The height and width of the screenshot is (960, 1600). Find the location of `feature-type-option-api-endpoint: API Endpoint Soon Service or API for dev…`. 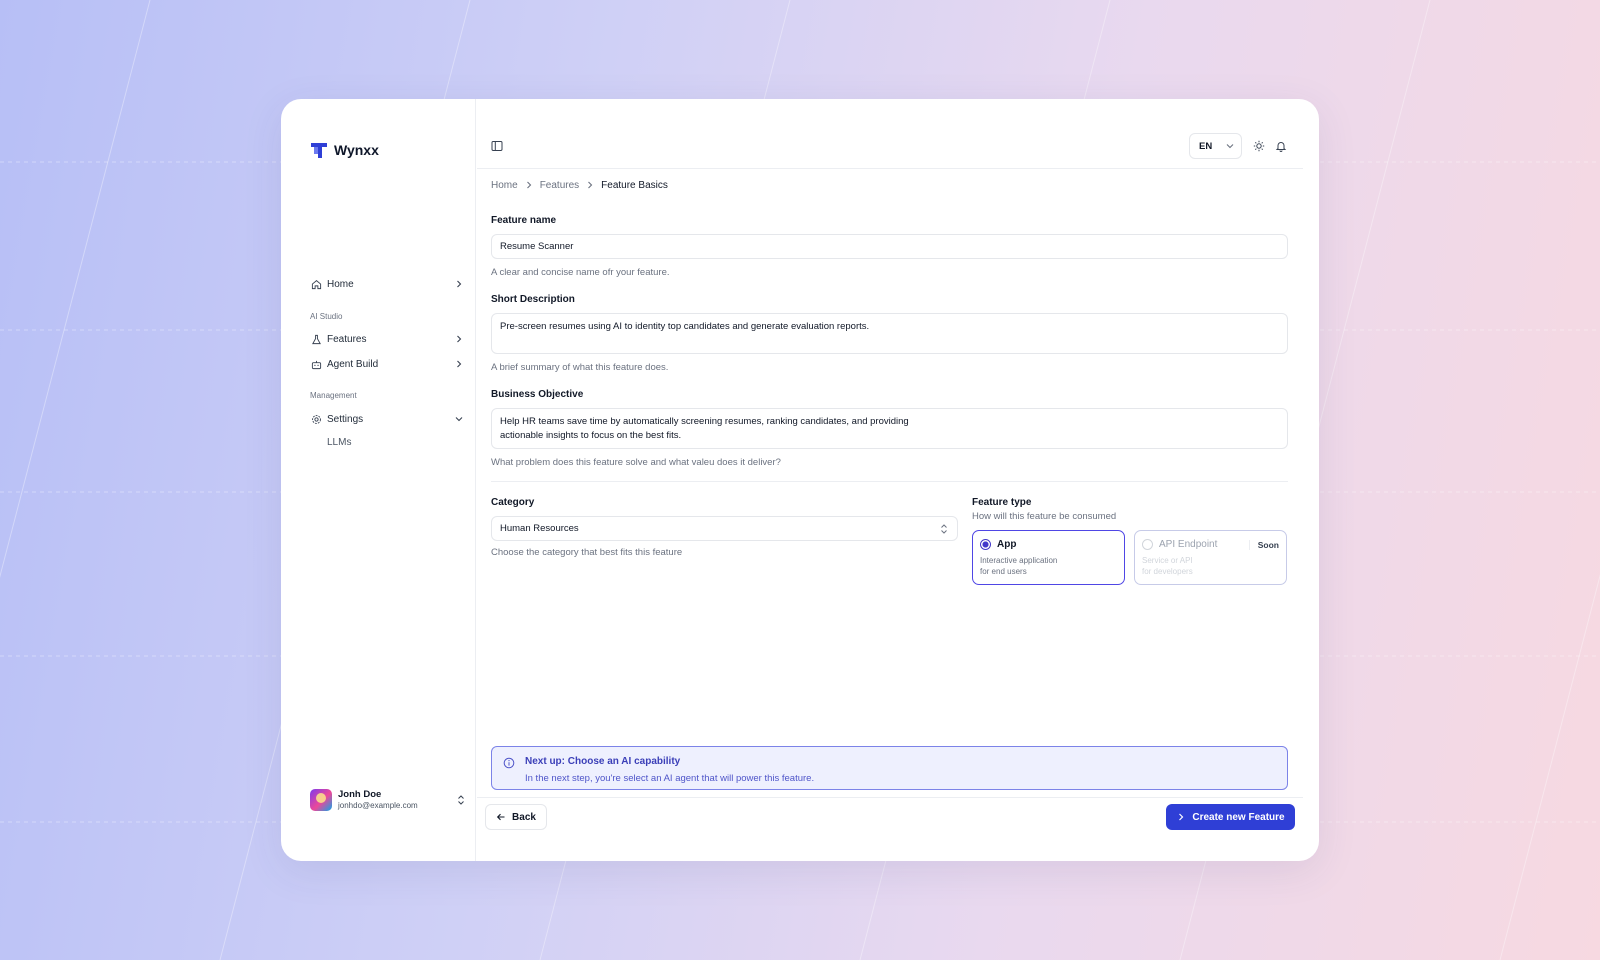

feature-type-option-api-endpoint: API Endpoint Soon Service or API for dev… is located at coordinates (1210, 557).